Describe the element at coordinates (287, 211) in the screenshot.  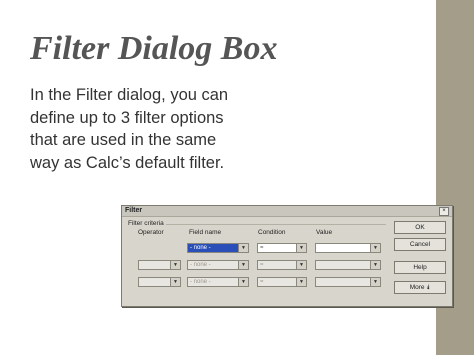
I see `dialog-titlebar: Filter ×` at that location.